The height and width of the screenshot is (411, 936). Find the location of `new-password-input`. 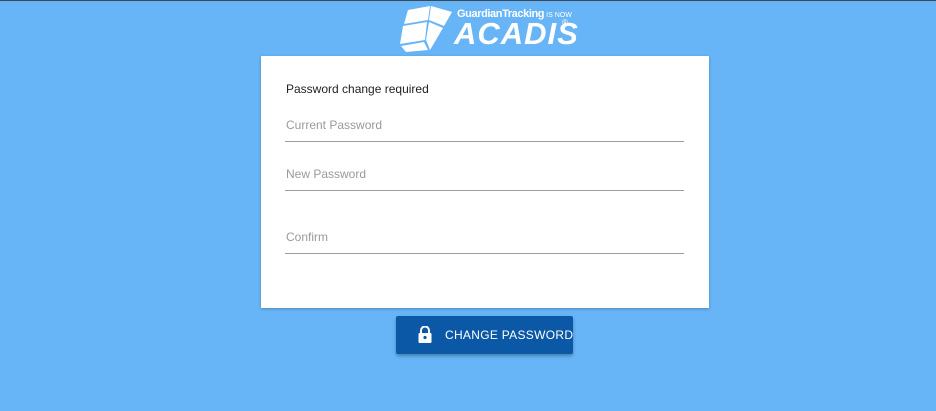

new-password-input is located at coordinates (485, 174).